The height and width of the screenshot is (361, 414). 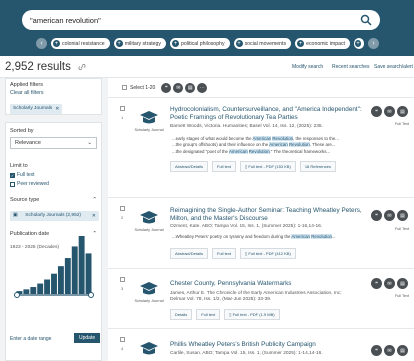 I want to click on result-number: 4, so click(x=122, y=348).